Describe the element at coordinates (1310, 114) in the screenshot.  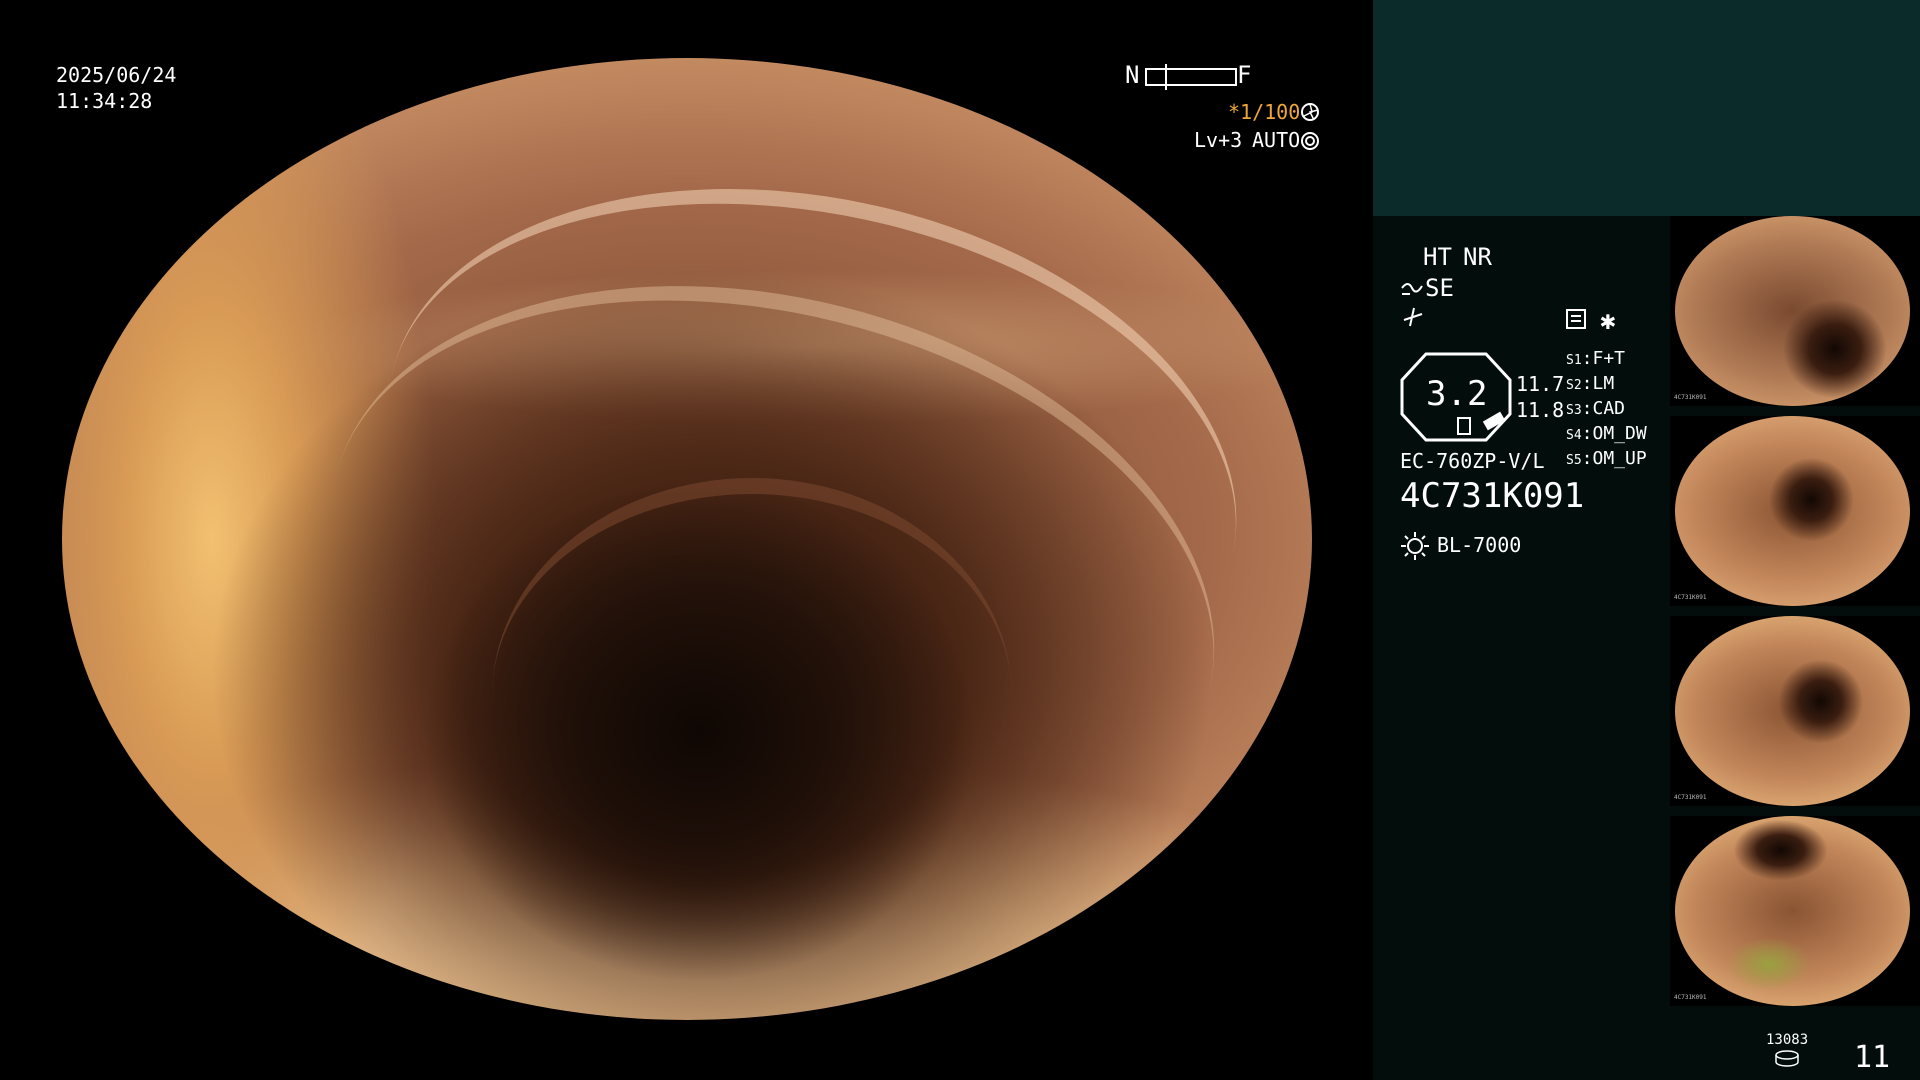
I see `shutter-aperture-icon` at that location.